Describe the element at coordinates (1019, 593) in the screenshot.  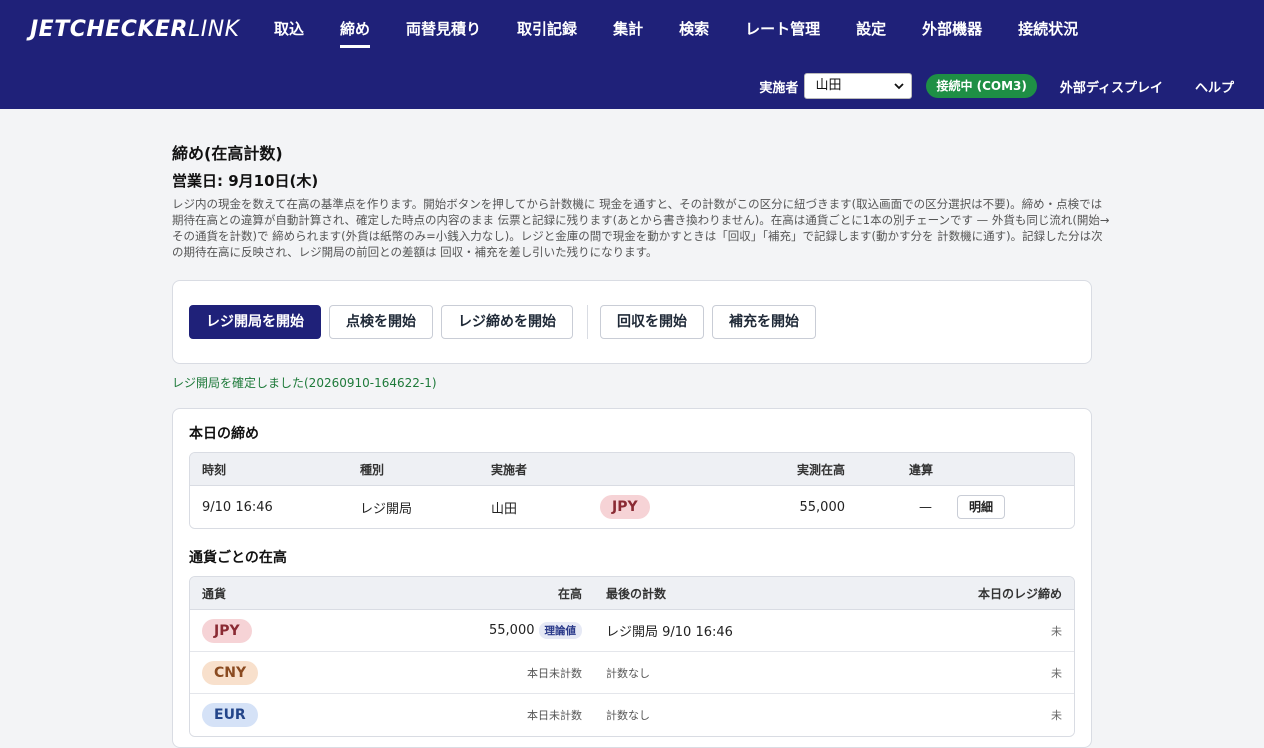
I see `col-today-close: 本日のレジ締め` at that location.